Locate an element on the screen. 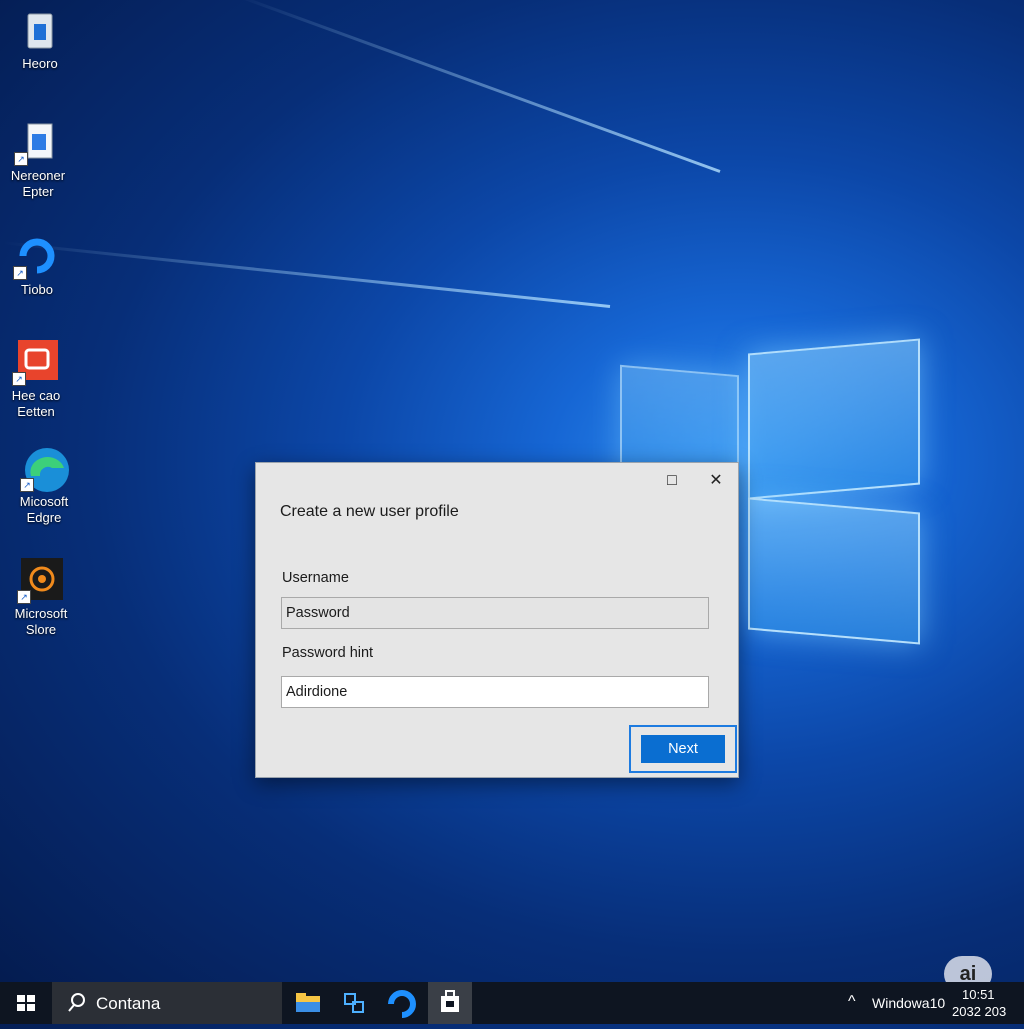  taskbar: Contana ^ Windowa10 10:51 2032 203 is located at coordinates (512, 1003).